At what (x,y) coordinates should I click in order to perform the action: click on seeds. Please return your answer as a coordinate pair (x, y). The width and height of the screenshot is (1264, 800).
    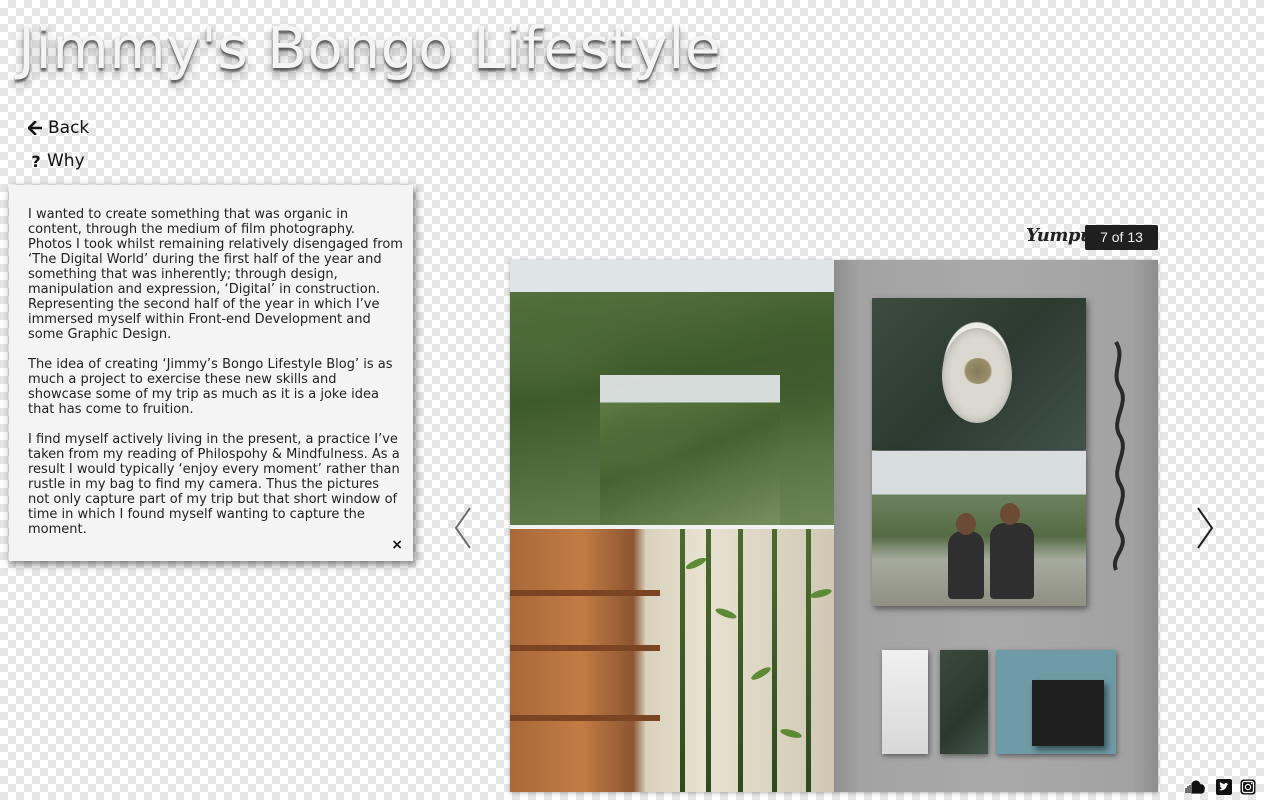
    Looking at the image, I should click on (978, 371).